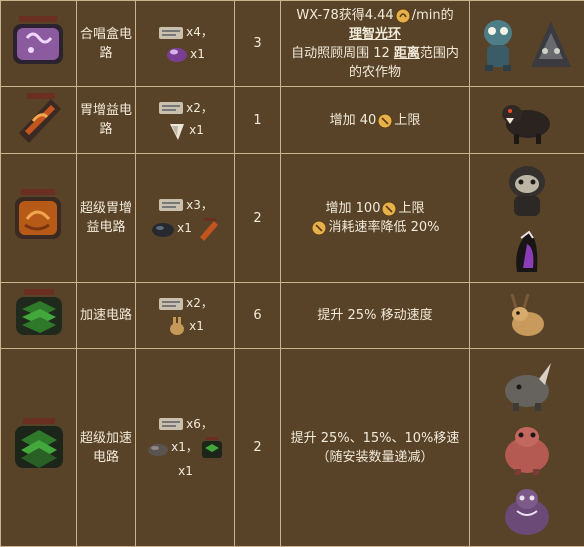 Image resolution: width=584 pixels, height=547 pixels. Describe the element at coordinates (163, 229) in the screenshot. I see `dark-gem-icon` at that location.